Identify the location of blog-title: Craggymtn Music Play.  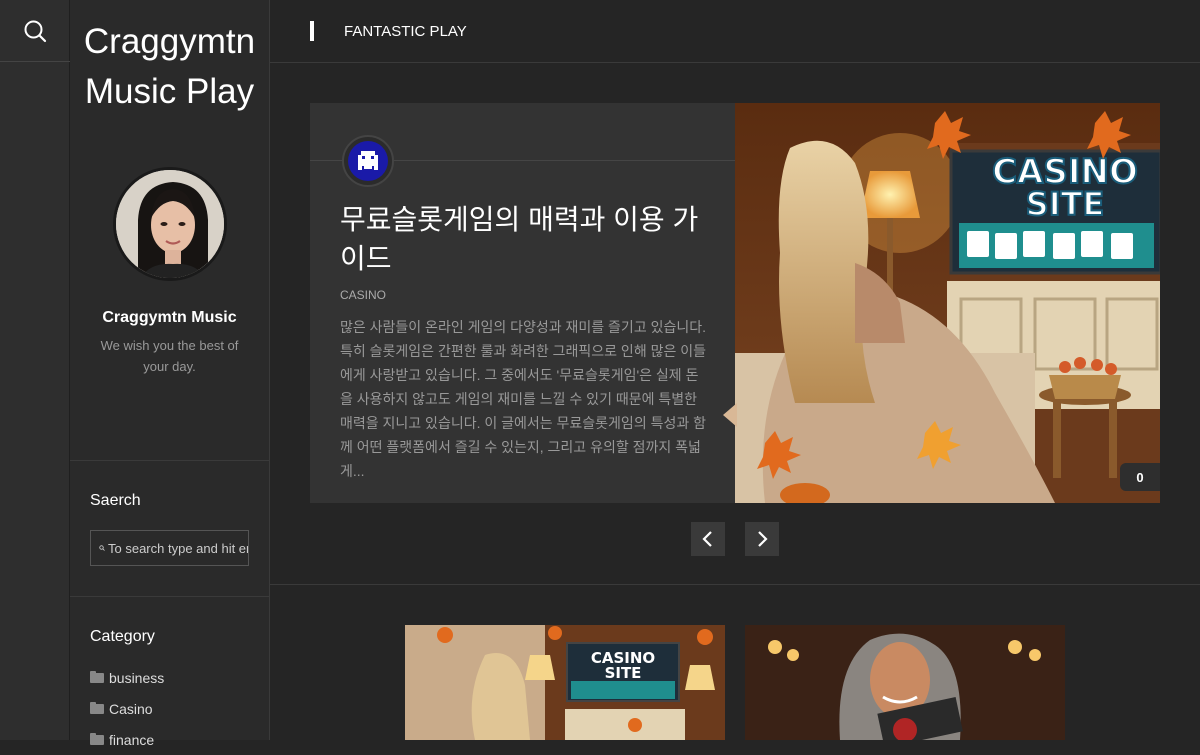
(169, 58).